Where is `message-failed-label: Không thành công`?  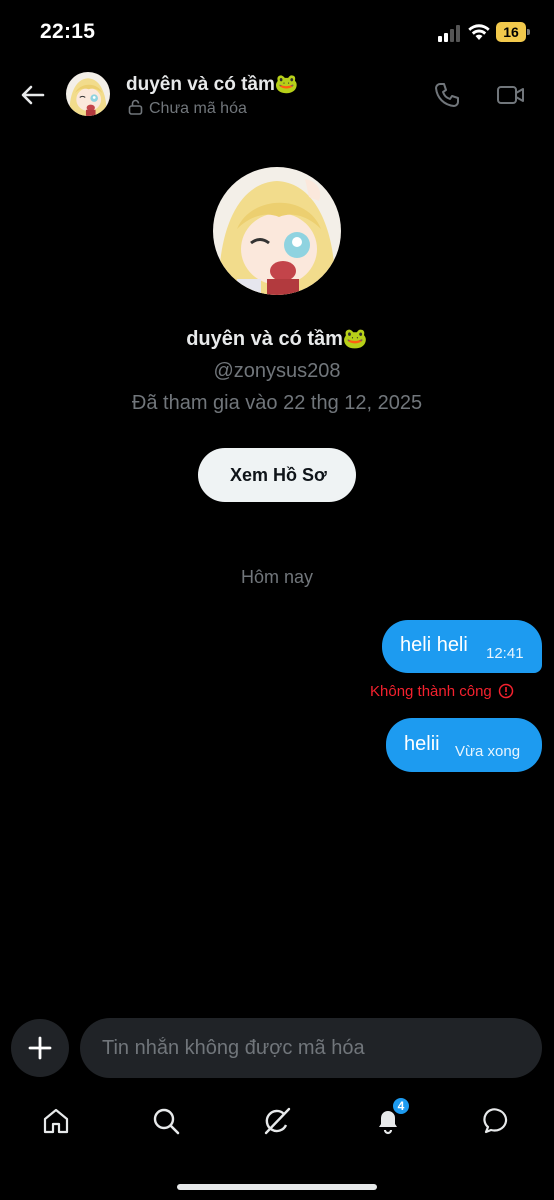 message-failed-label: Không thành công is located at coordinates (431, 691).